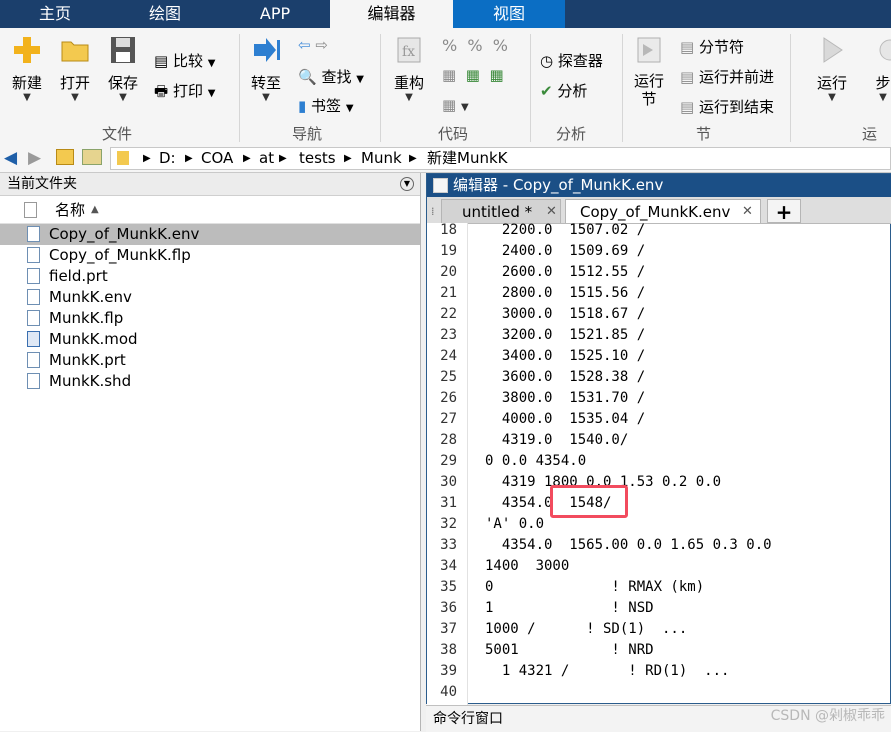  Describe the element at coordinates (658, 482) in the screenshot. I see `code-line: 30 4319 1800 0.0 1.53 0.2 0.0` at that location.